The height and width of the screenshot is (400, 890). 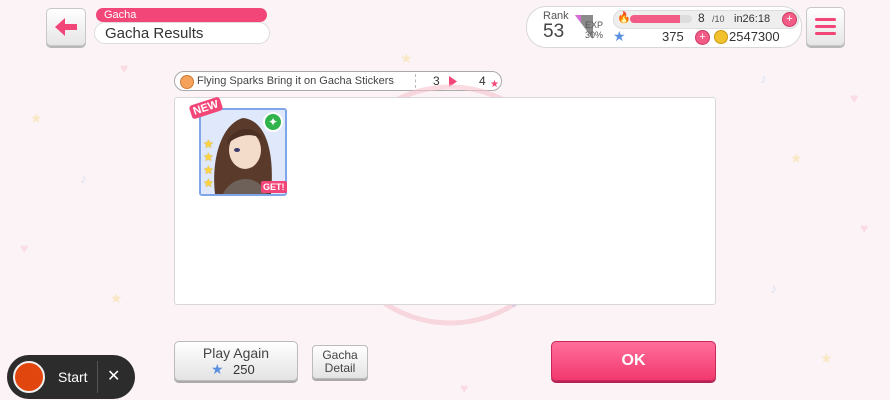 I want to click on ok-button: OK, so click(x=633, y=361).